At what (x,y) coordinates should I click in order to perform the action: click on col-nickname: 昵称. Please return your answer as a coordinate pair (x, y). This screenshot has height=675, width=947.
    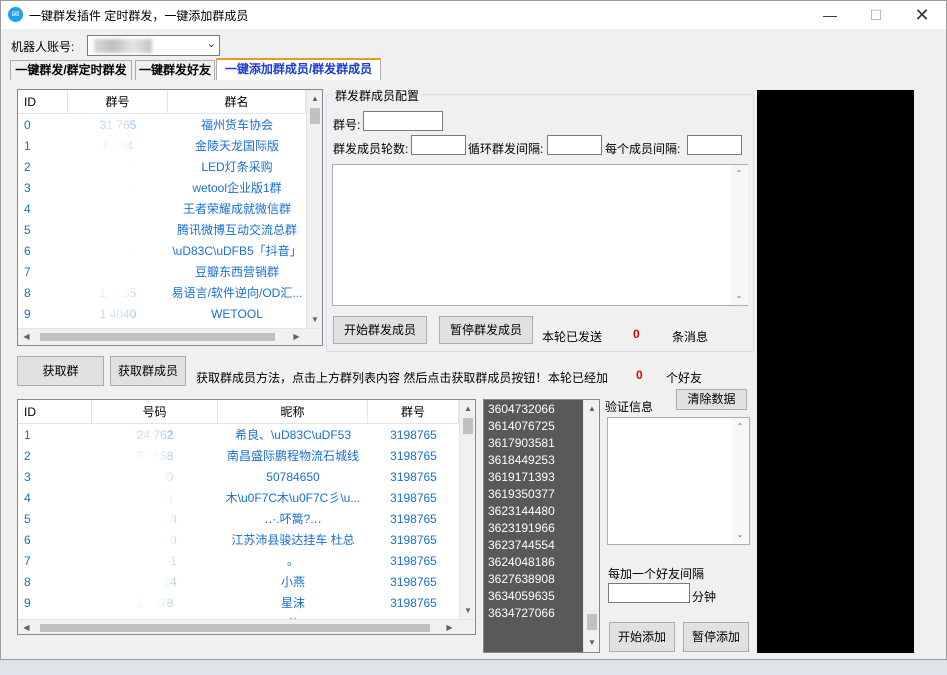
    Looking at the image, I should click on (293, 412).